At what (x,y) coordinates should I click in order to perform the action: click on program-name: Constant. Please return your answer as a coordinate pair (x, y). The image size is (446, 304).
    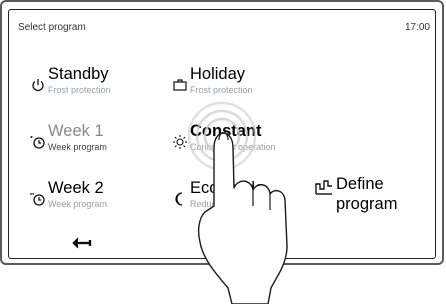
    Looking at the image, I should click on (226, 131).